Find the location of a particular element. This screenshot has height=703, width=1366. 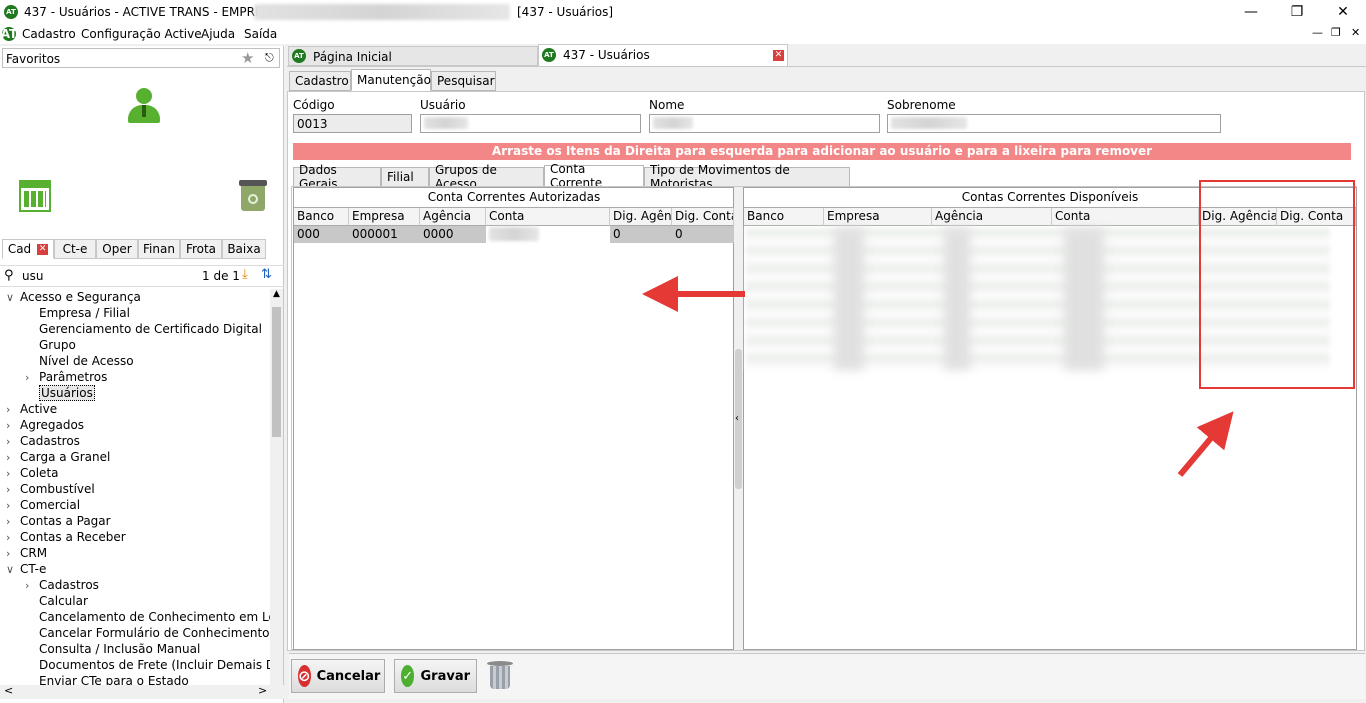

annotation-highlight-box is located at coordinates (1277, 284).